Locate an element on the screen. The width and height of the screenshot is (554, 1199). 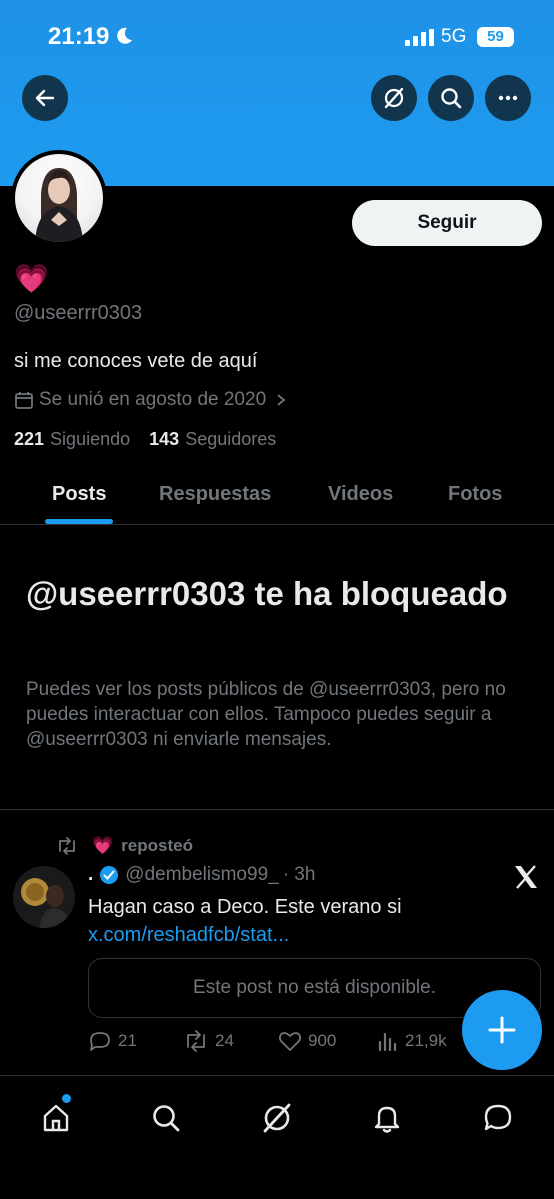
repost-action-icon is located at coordinates (196, 1041).